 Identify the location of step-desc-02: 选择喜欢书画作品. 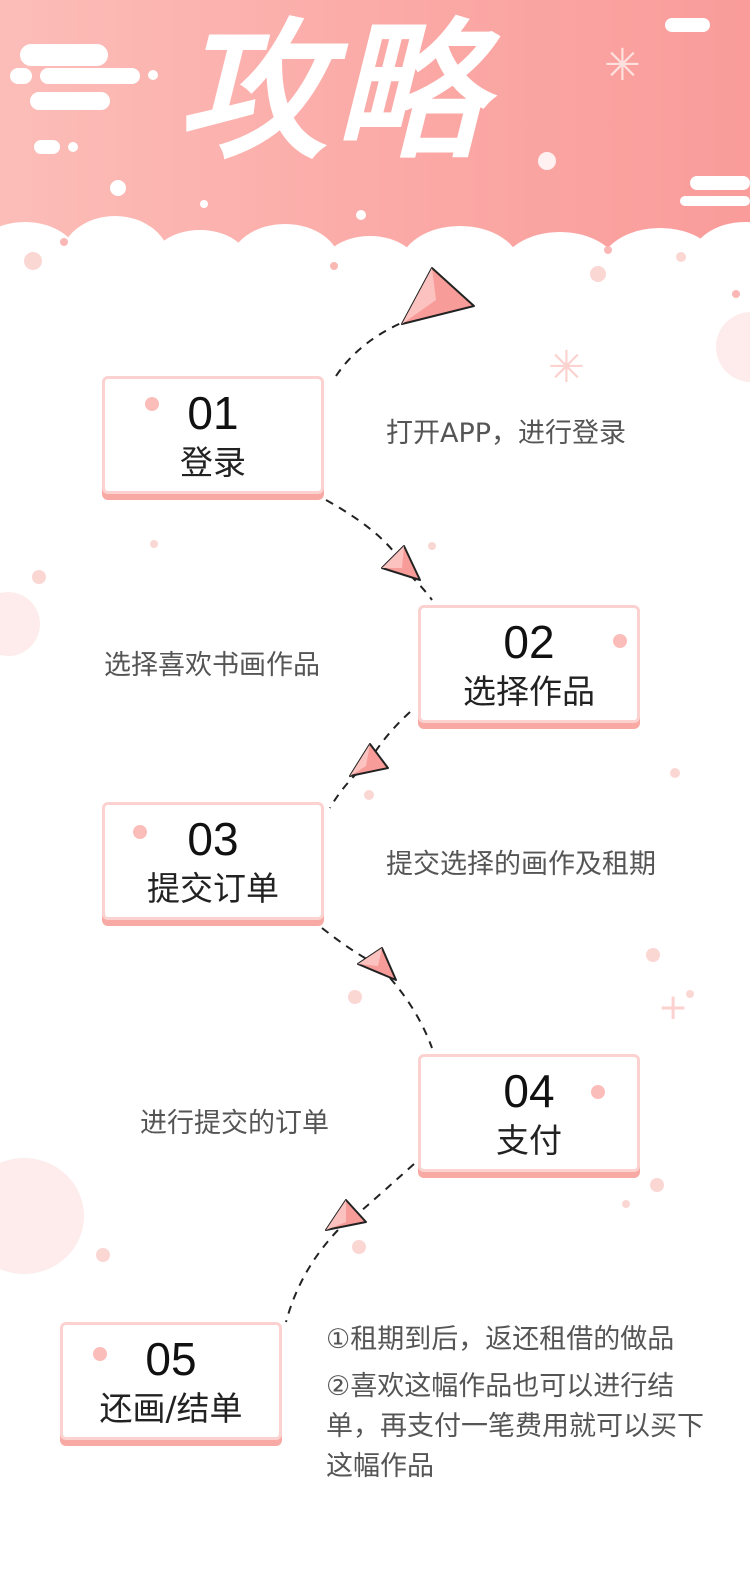
(212, 665).